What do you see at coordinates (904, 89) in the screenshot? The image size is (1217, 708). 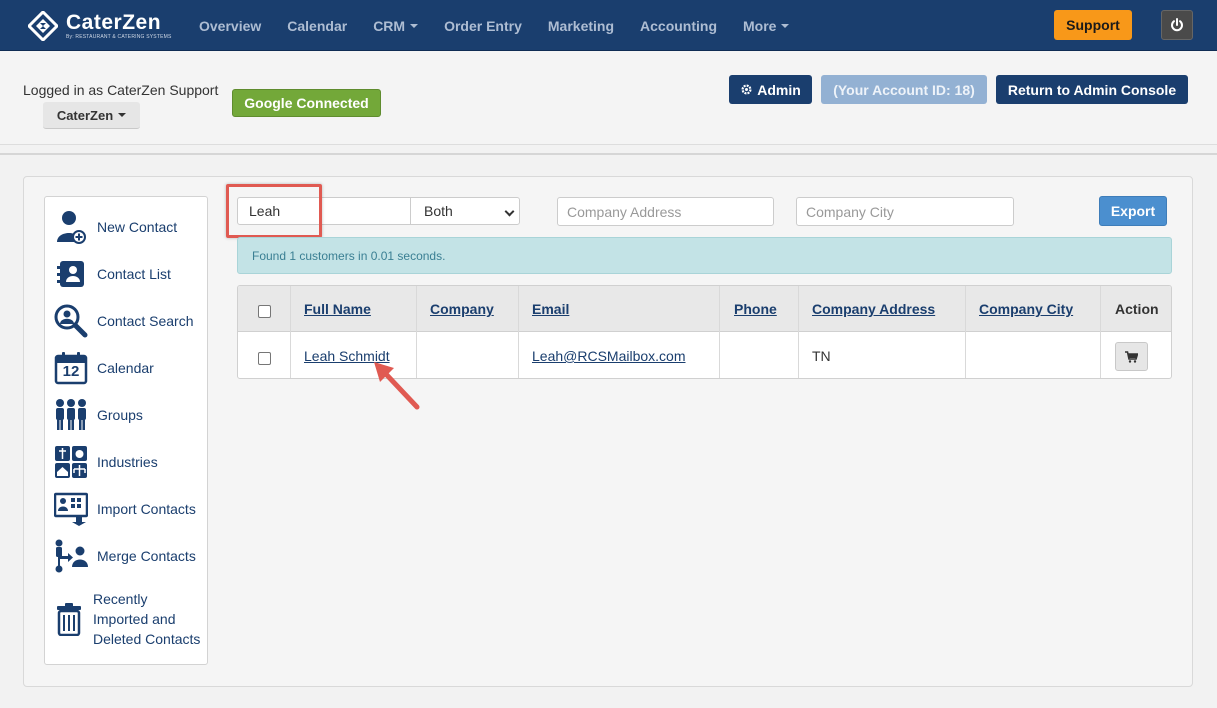 I see `account-id-badge: (Your Account ID: 18)` at bounding box center [904, 89].